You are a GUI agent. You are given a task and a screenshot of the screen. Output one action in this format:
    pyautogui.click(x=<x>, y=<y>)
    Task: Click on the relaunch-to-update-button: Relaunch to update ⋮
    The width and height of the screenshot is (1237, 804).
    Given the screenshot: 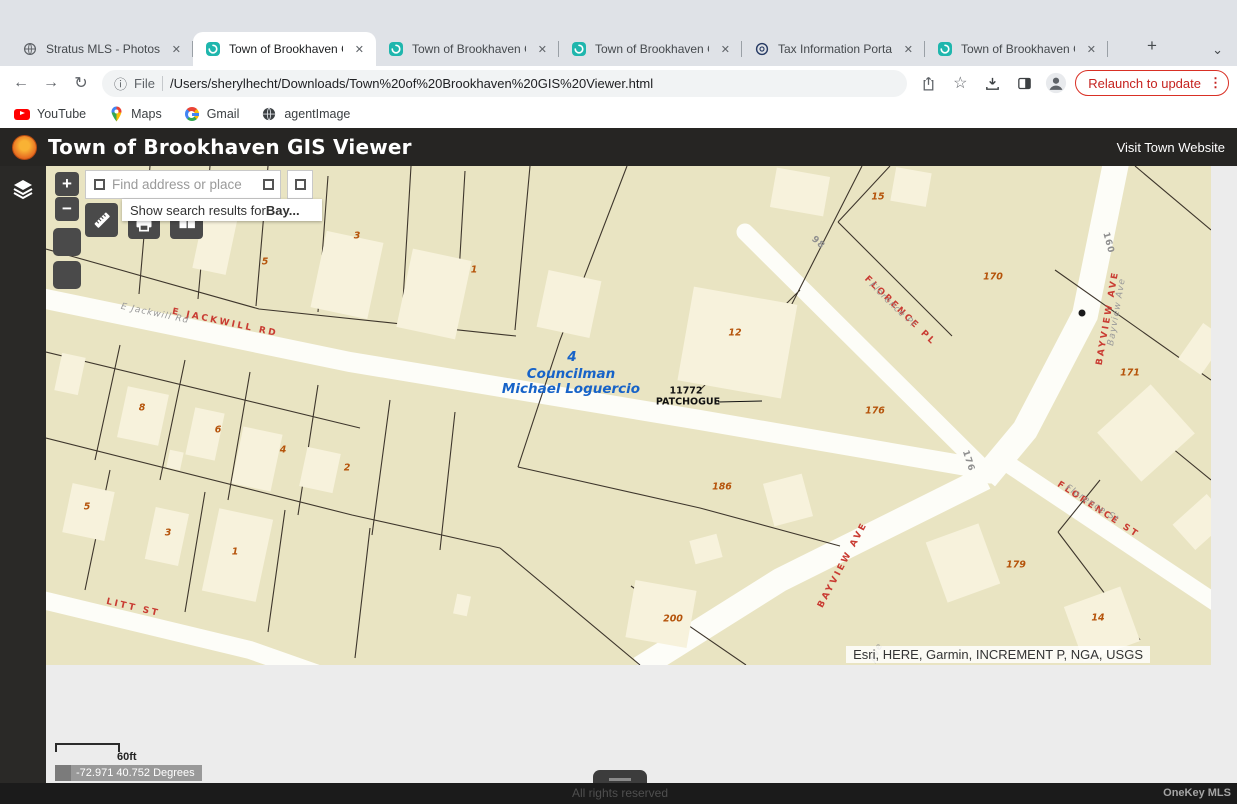 What is the action you would take?
    pyautogui.click(x=1152, y=83)
    